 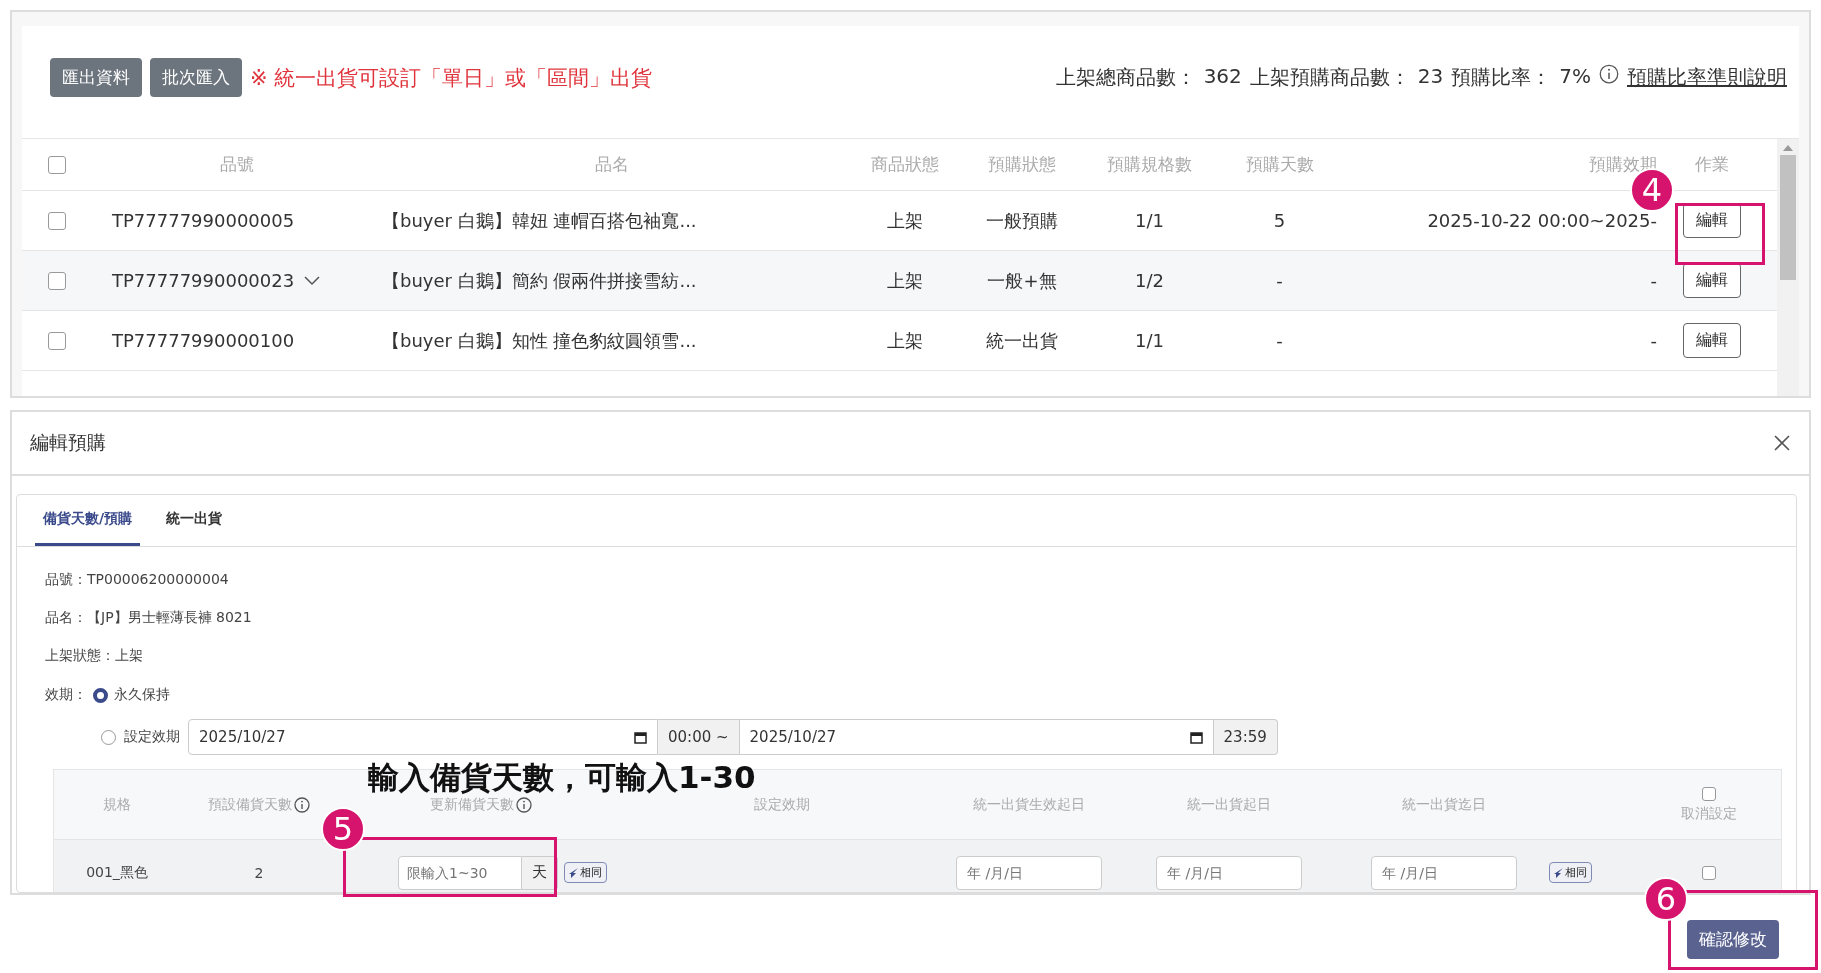 I want to click on table-cell: 一般預購, so click(x=1022, y=220).